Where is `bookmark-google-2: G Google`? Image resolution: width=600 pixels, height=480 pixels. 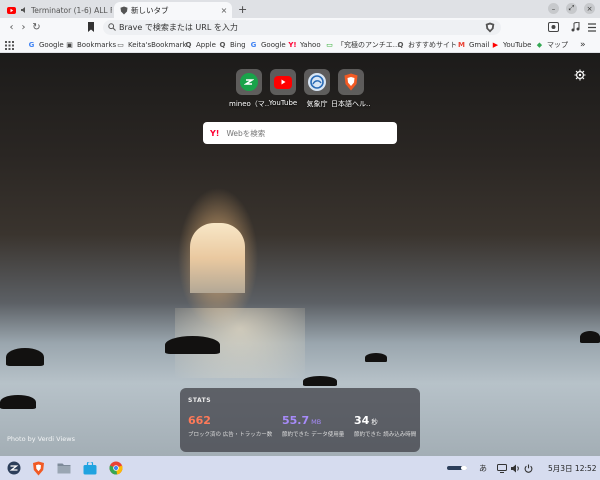 bookmark-google-2: G Google is located at coordinates (267, 45).